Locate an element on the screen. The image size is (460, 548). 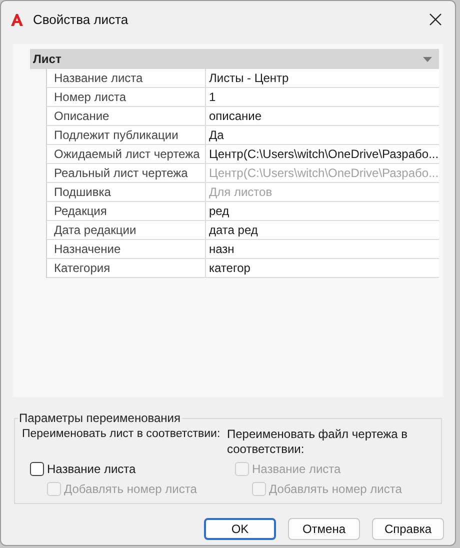
property-name: Описание is located at coordinates (126, 116).